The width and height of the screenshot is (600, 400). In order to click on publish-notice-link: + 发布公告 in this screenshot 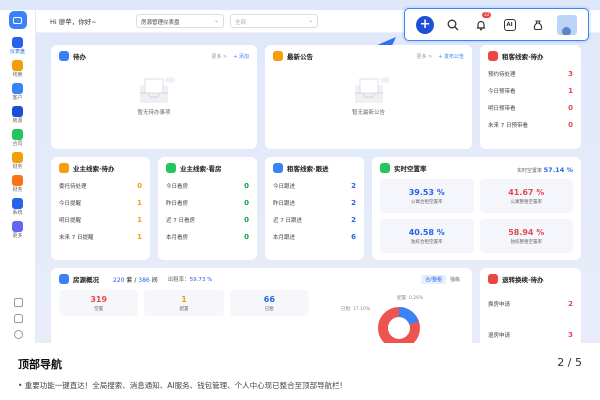, I will do `click(451, 56)`.